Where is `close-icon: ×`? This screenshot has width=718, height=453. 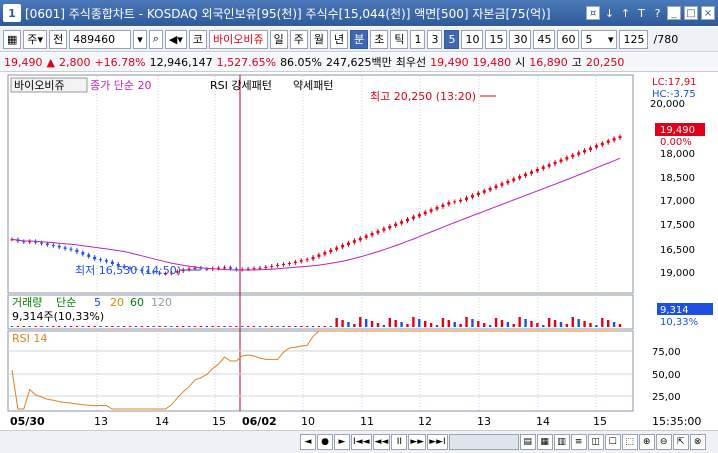 close-icon: × is located at coordinates (708, 13).